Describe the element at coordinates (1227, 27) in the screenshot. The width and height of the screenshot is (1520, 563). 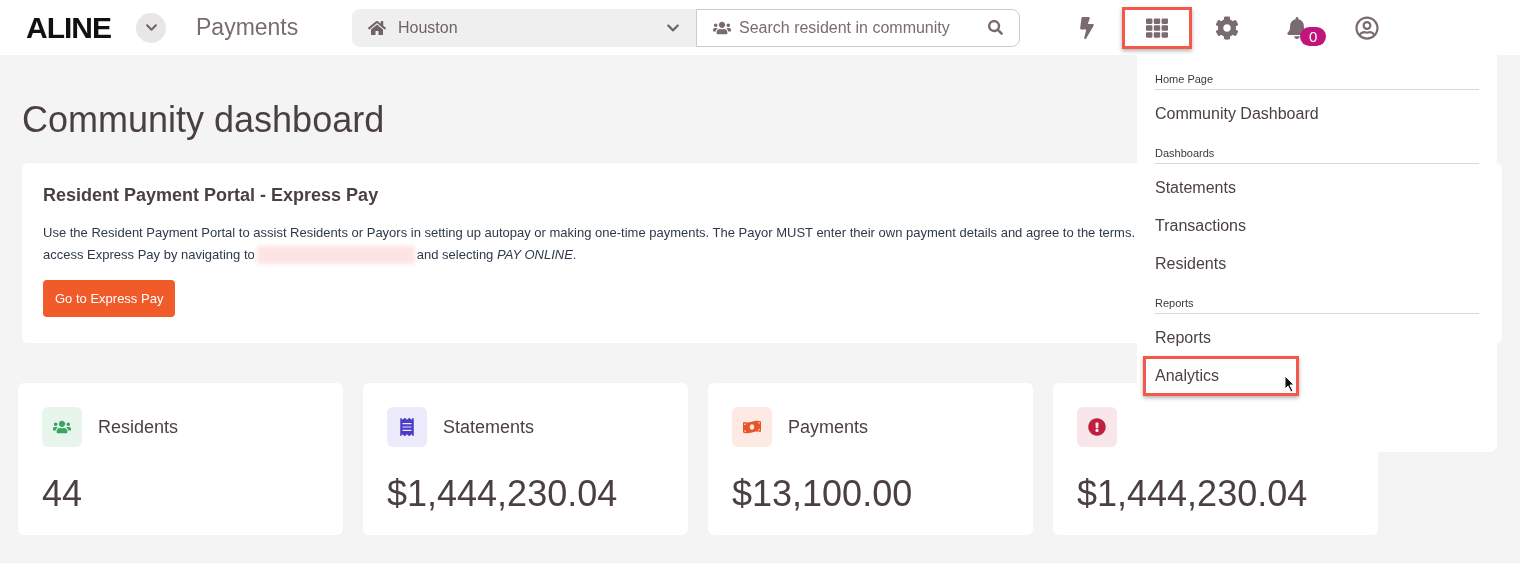
I see `settings-icon` at that location.